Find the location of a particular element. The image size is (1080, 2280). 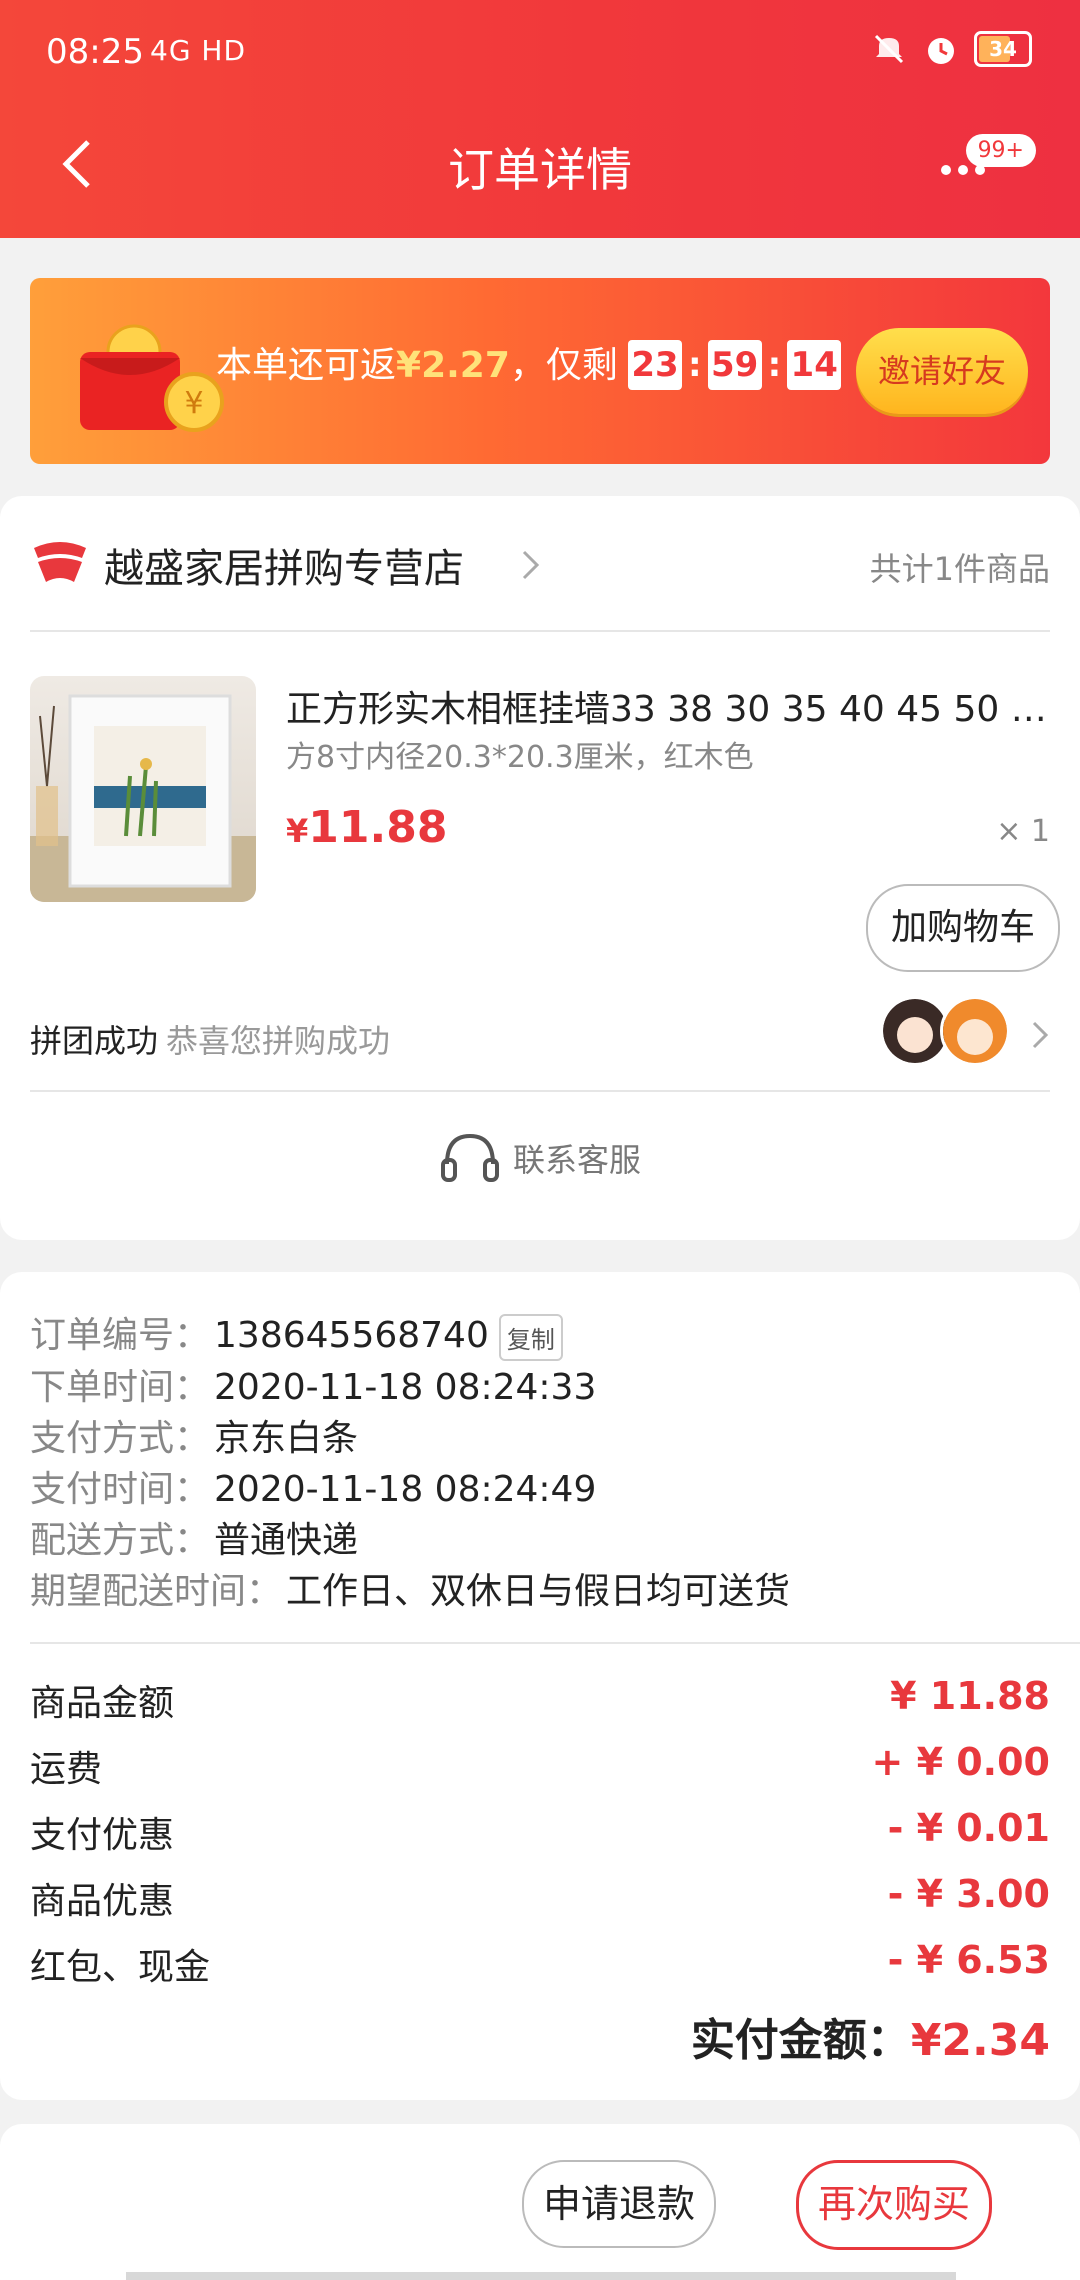

status-time: 08:25 is located at coordinates (95, 52).